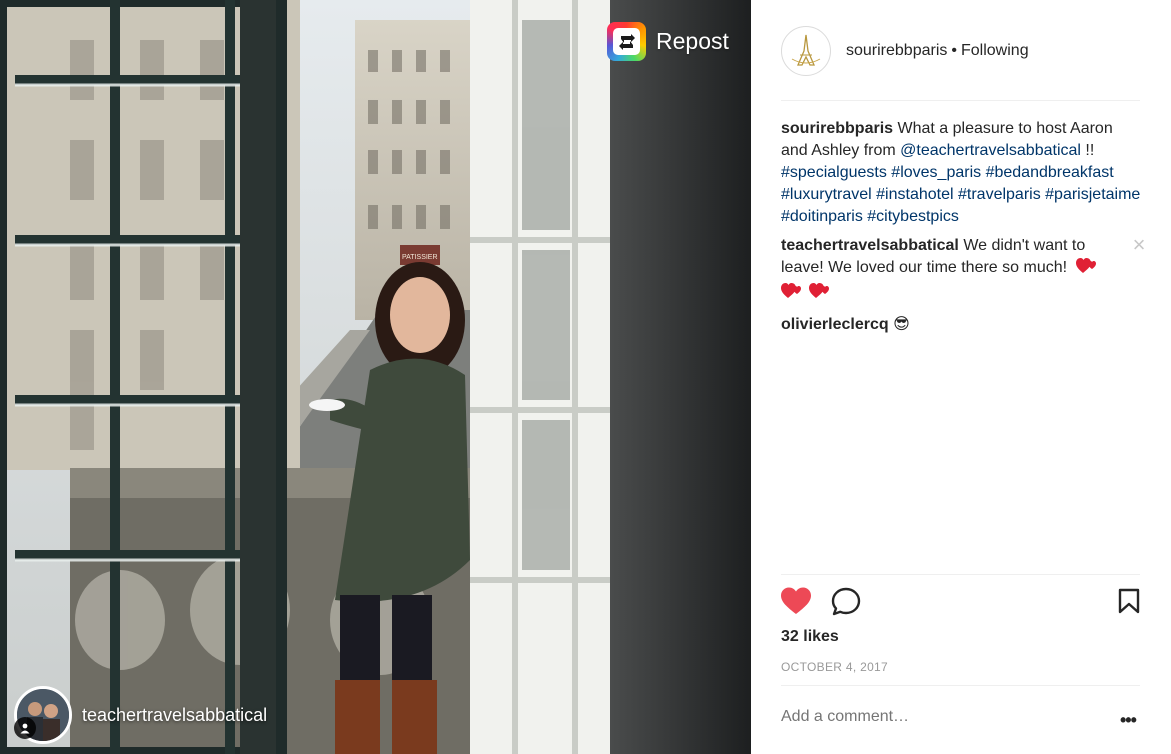 This screenshot has width=1171, height=754. What do you see at coordinates (1050, 172) in the screenshot?
I see `hashtag: #bedandbreakfast` at bounding box center [1050, 172].